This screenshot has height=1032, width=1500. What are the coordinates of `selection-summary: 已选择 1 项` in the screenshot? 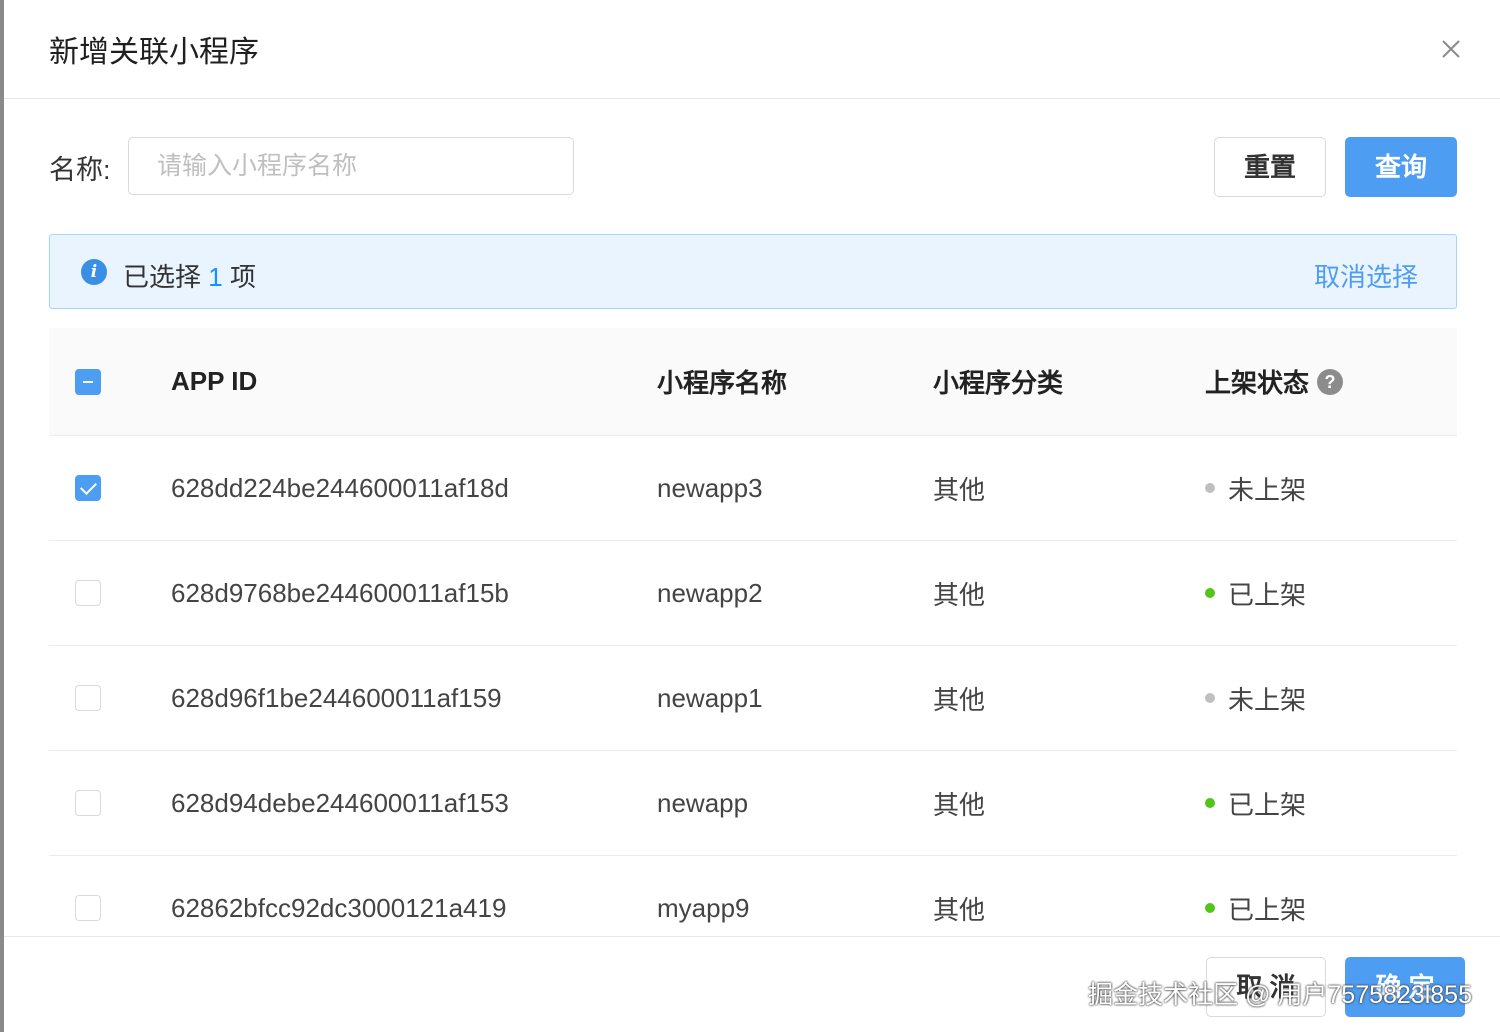 It's located at (189, 275).